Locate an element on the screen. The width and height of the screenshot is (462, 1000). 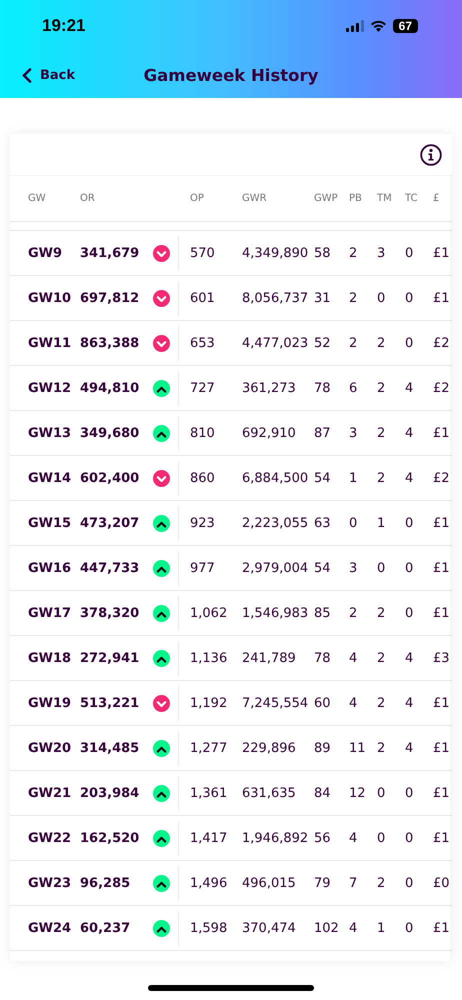
table-cell-text: 203,984 is located at coordinates (110, 793).